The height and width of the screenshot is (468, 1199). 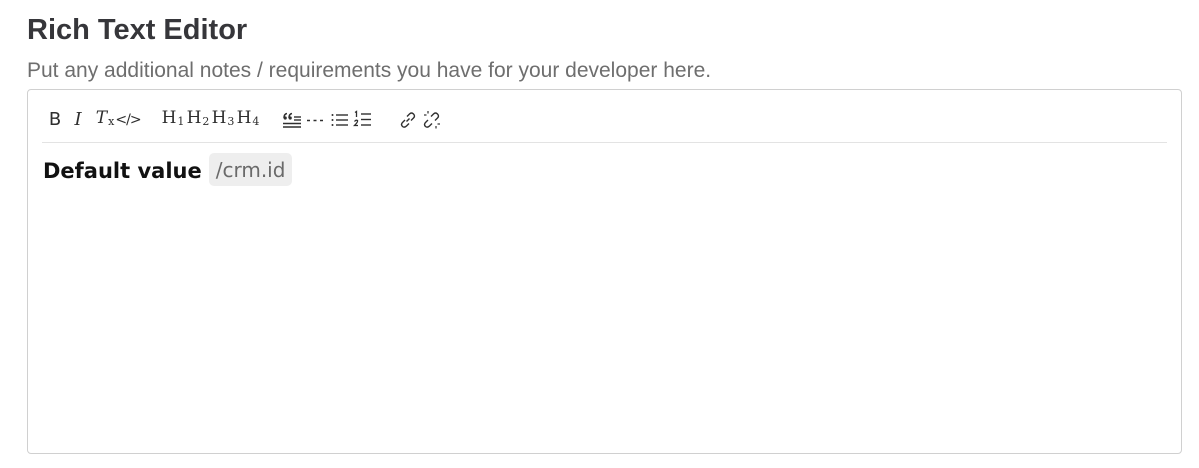 I want to click on ordered-list-icon, so click(x=362, y=118).